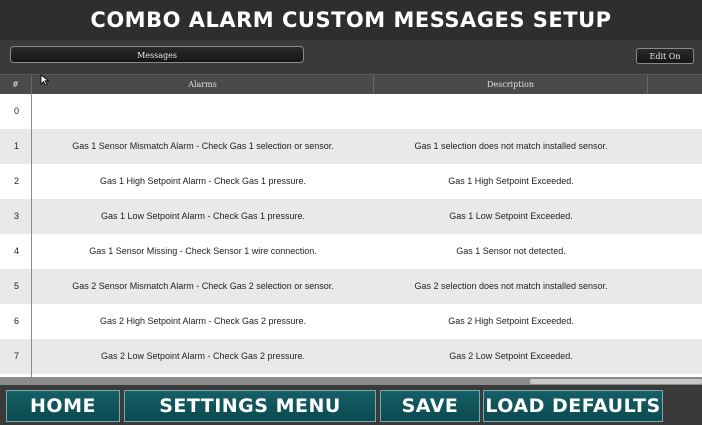 This screenshot has width=702, height=425. What do you see at coordinates (17, 321) in the screenshot?
I see `row-number: 6` at bounding box center [17, 321].